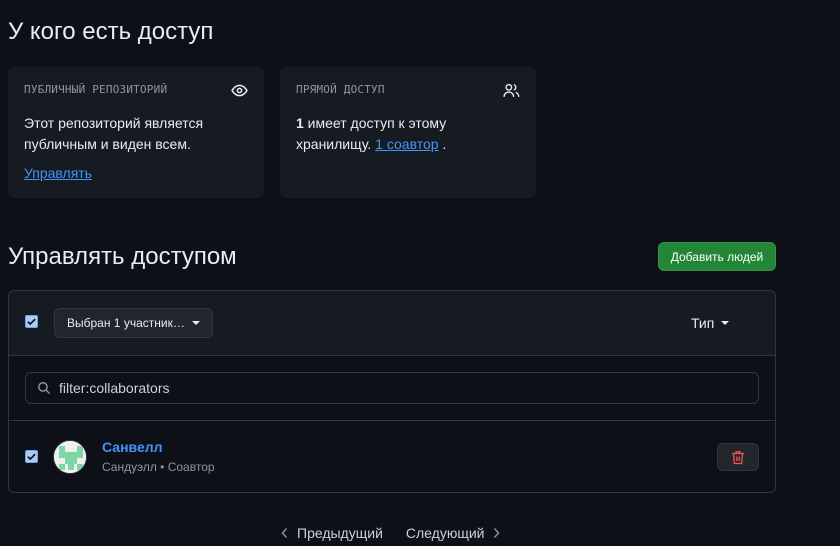 The height and width of the screenshot is (546, 840). I want to click on manage-access-title: Управлять доступом, so click(122, 256).